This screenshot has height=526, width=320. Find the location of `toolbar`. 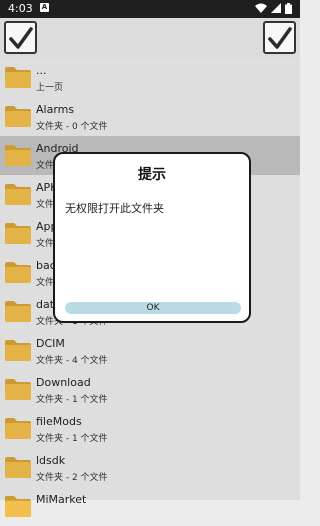

toolbar is located at coordinates (150, 38).